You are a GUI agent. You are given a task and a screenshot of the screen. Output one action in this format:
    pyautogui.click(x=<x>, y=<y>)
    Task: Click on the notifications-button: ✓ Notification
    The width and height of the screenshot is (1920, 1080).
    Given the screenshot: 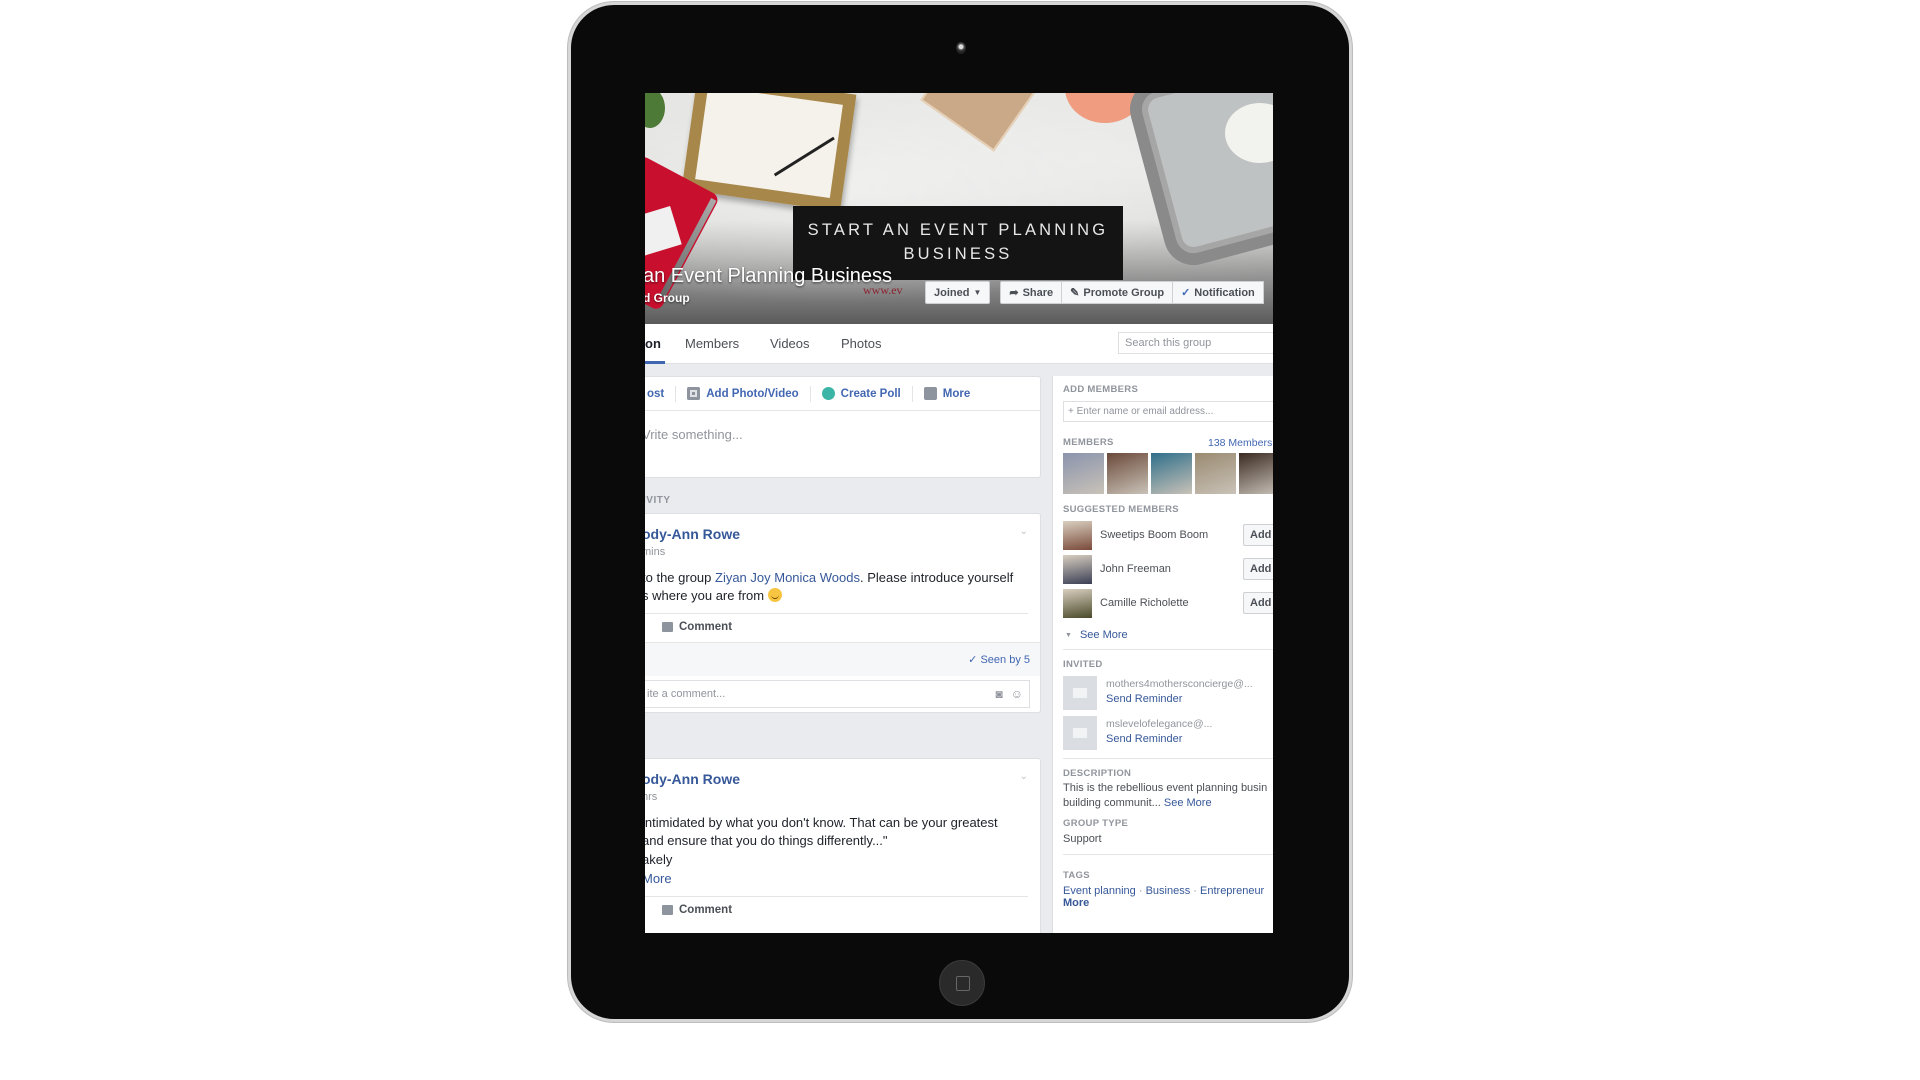 What is the action you would take?
    pyautogui.click(x=1218, y=292)
    